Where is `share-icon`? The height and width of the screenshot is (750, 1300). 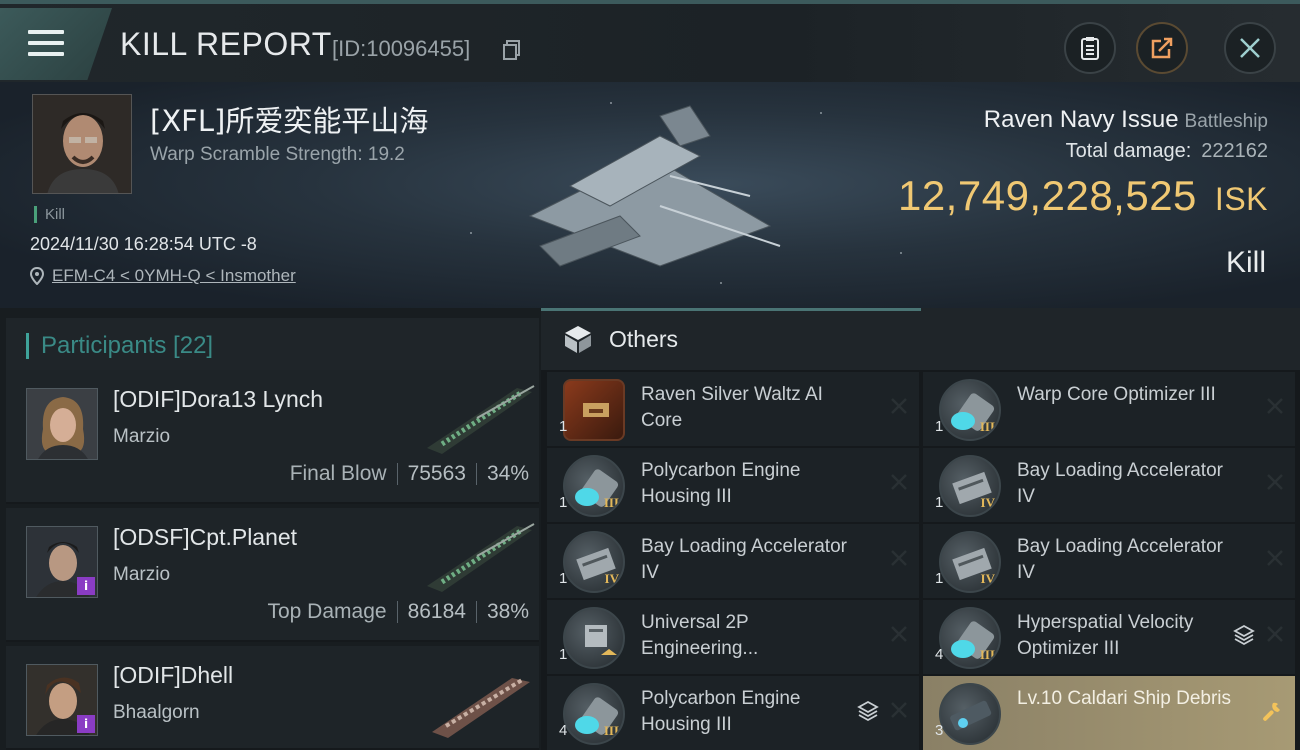 share-icon is located at coordinates (1162, 48).